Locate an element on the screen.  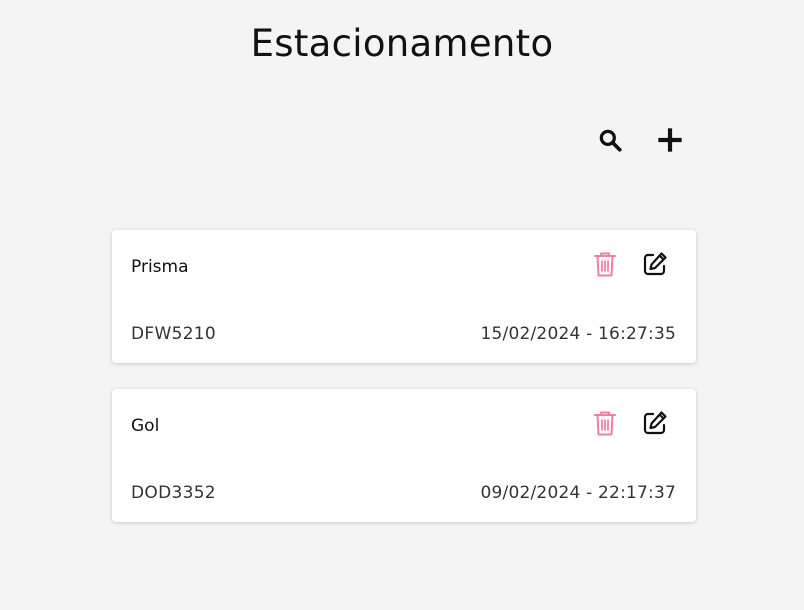
search-icon is located at coordinates (610, 140).